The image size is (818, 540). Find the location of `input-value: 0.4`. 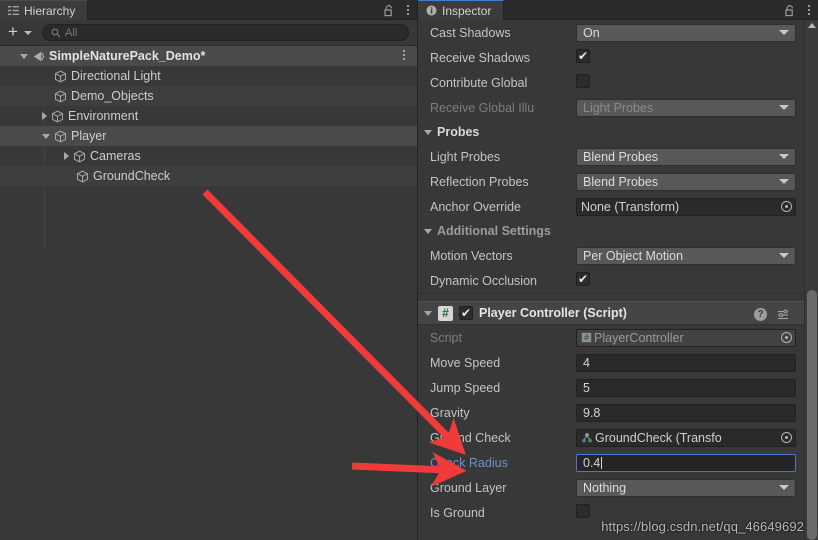

input-value: 0.4 is located at coordinates (592, 462).